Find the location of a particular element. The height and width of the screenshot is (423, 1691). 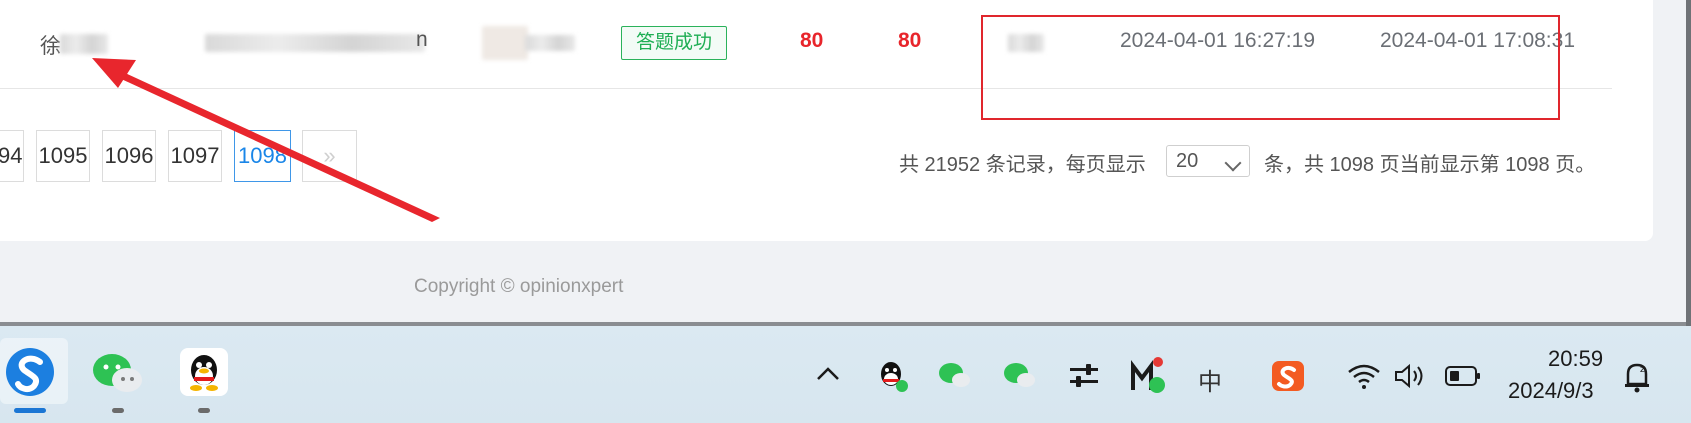

wechat-tray-icon is located at coordinates (955, 377).